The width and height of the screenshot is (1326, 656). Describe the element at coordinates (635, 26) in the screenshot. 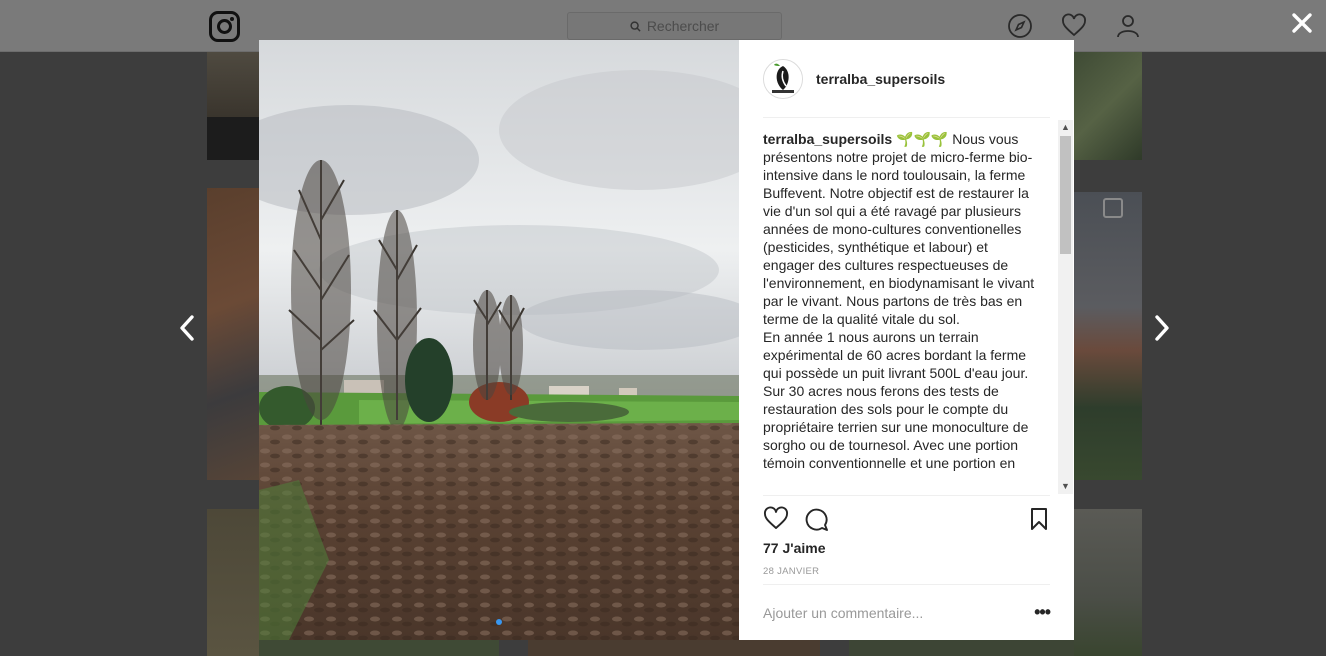

I see `search-icon` at that location.